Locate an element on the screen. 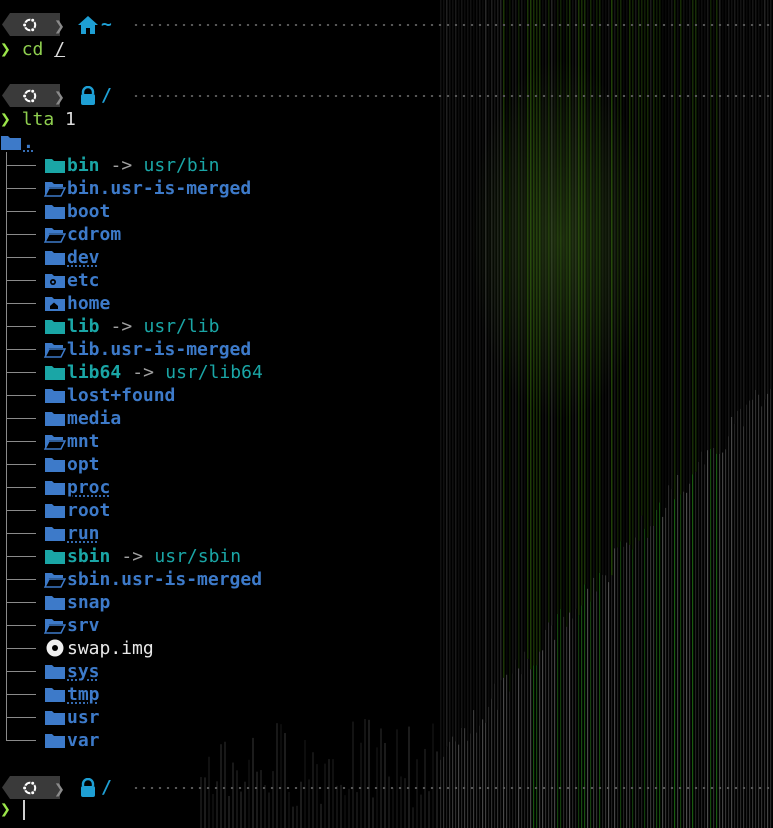 The height and width of the screenshot is (828, 773). entry-name: cdrom is located at coordinates (94, 234).